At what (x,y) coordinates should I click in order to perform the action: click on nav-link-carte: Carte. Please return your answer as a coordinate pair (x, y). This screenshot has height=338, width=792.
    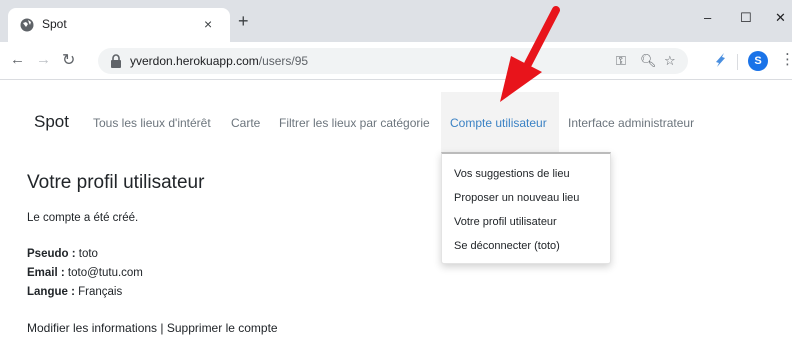
    Looking at the image, I should click on (245, 123).